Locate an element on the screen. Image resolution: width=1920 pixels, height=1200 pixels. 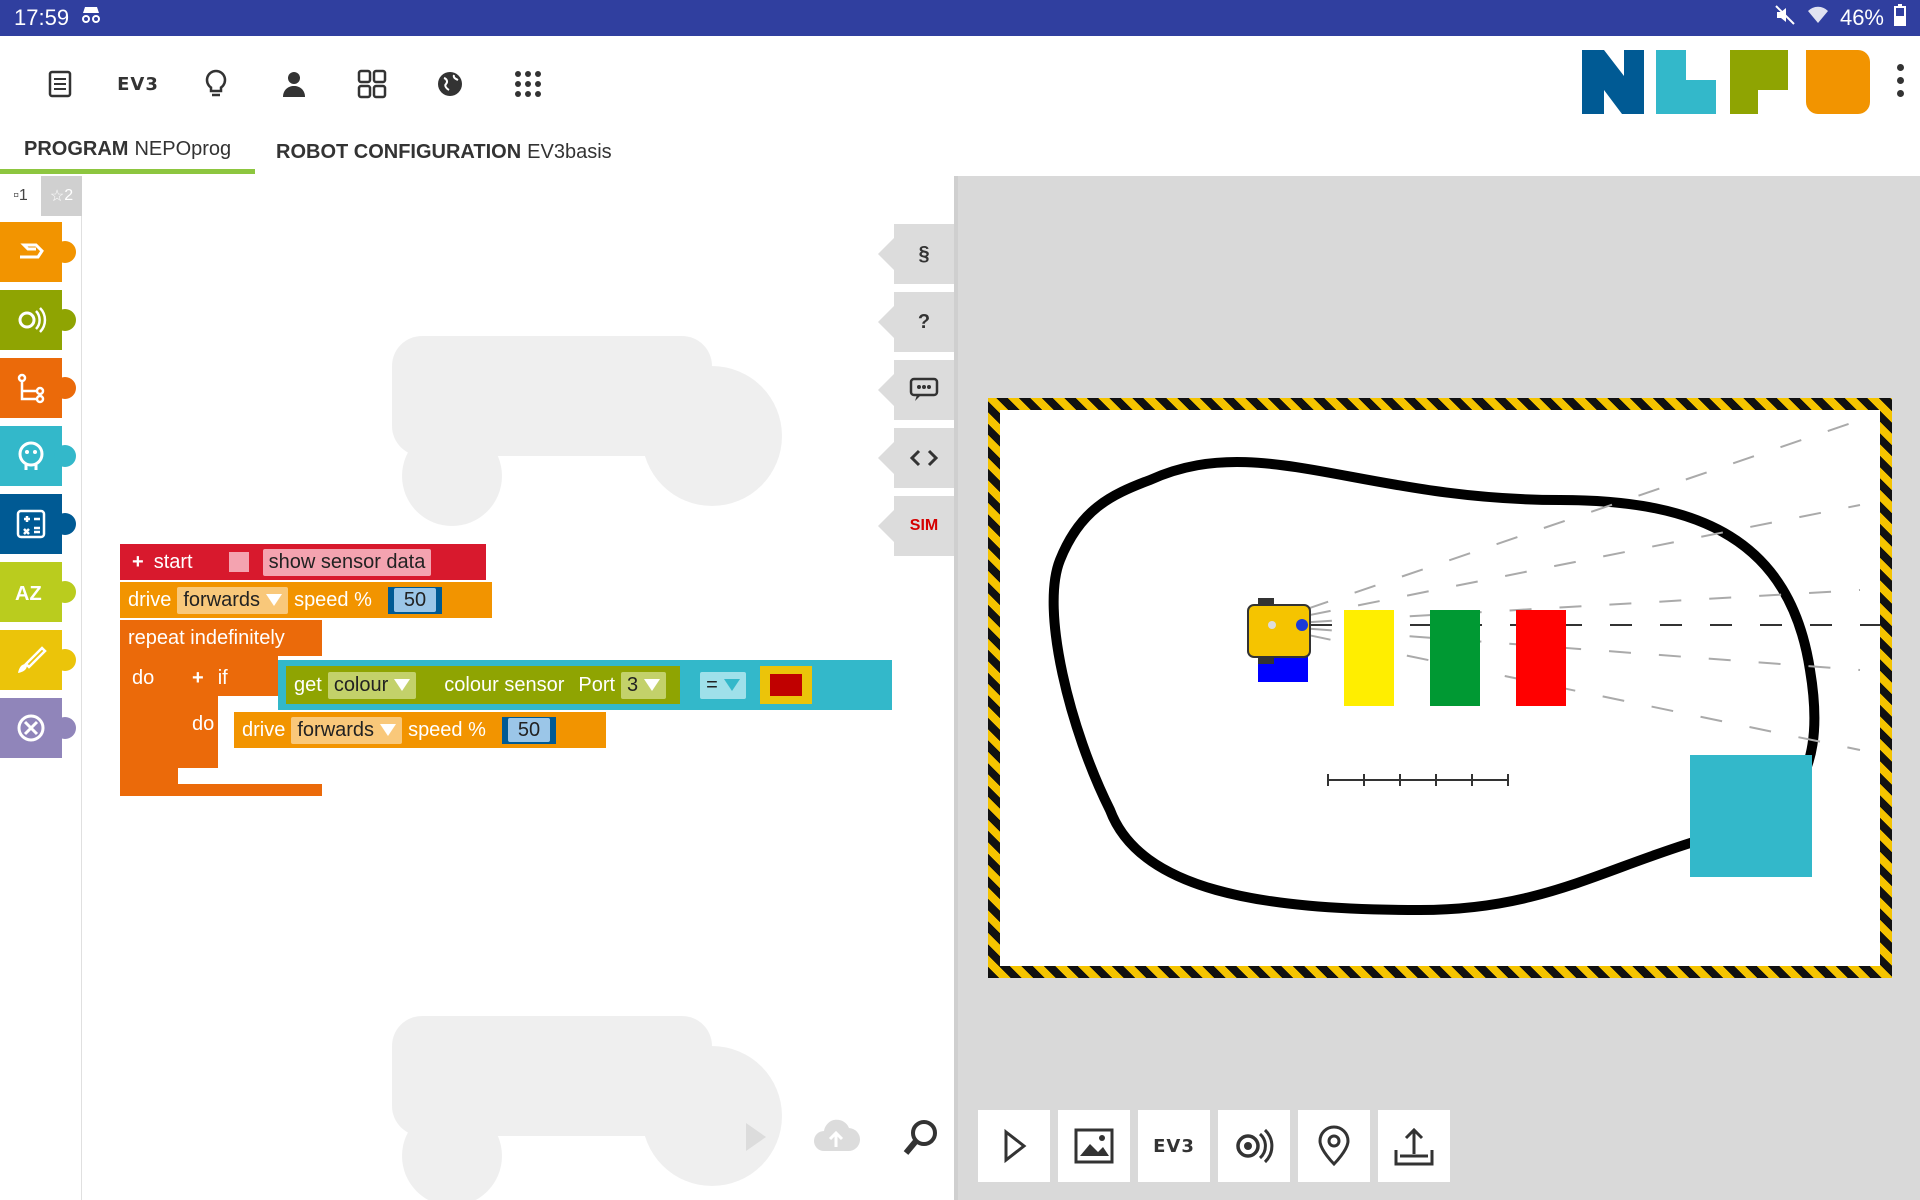
more-menu-icon is located at coordinates (1900, 80).